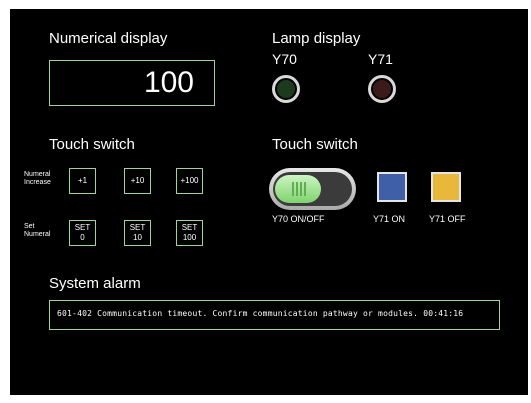 Image resolution: width=531 pixels, height=403 pixels. I want to click on numeral-increase-label-line1: Numeral, so click(37, 174).